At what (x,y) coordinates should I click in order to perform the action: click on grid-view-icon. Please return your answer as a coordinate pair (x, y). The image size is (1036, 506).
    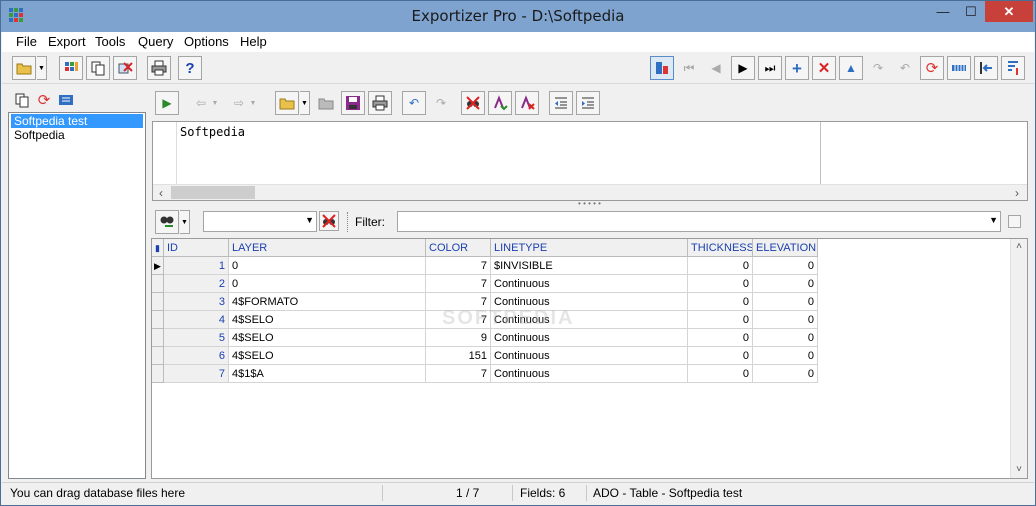
    Looking at the image, I should click on (959, 68).